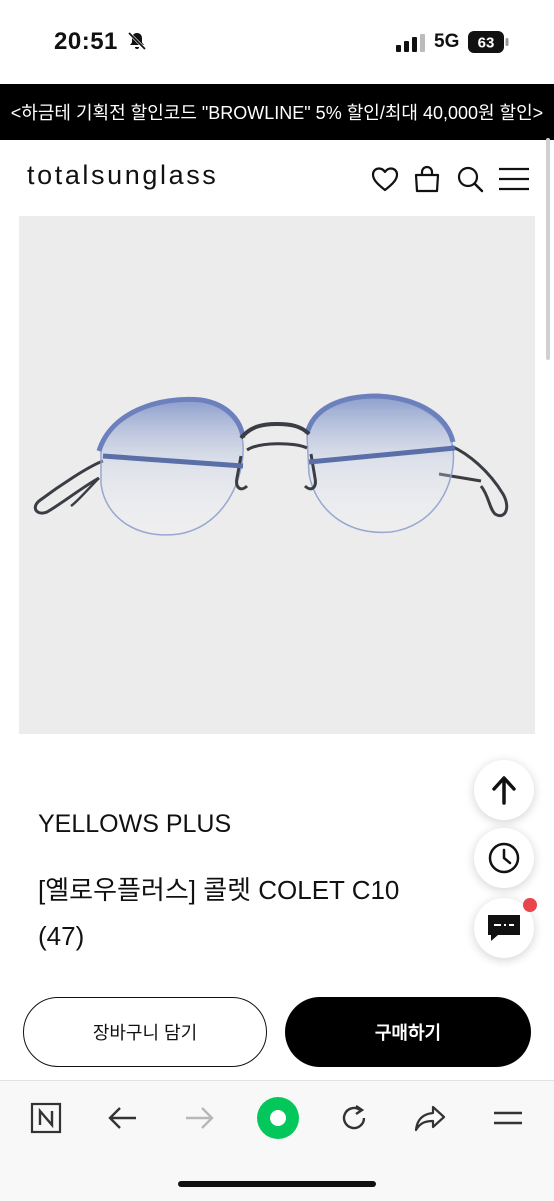  What do you see at coordinates (200, 1118) in the screenshot?
I see `forward-icon` at bounding box center [200, 1118].